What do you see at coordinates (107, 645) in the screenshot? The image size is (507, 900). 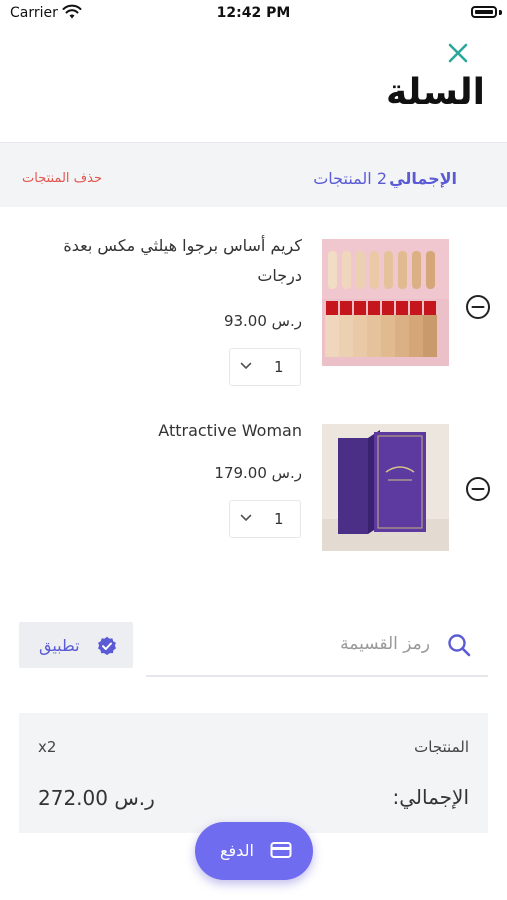 I see `verified-badge-icon` at bounding box center [107, 645].